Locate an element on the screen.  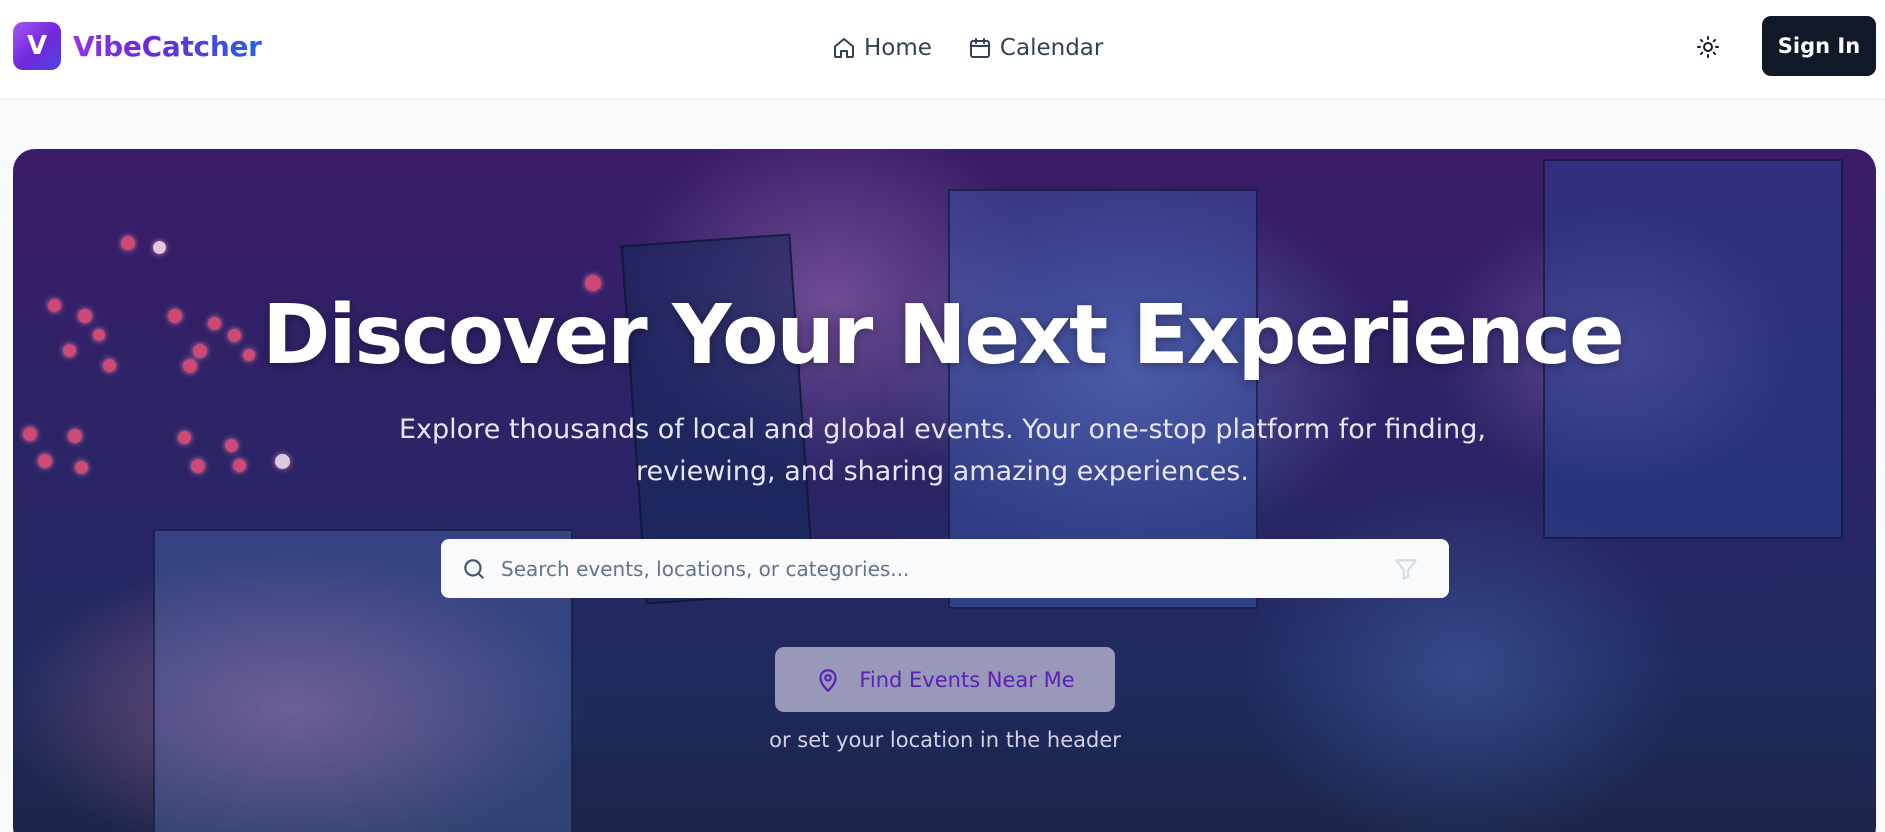
search-input is located at coordinates (947, 568).